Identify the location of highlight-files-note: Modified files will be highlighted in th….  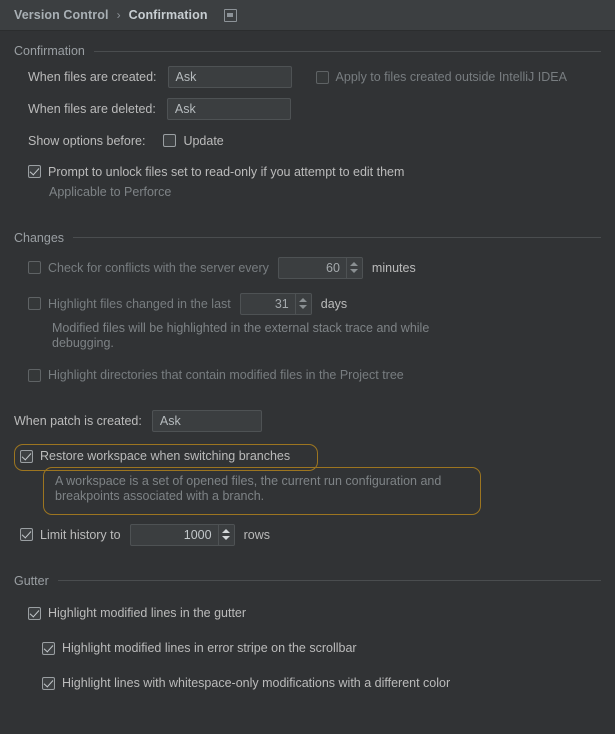
(241, 335).